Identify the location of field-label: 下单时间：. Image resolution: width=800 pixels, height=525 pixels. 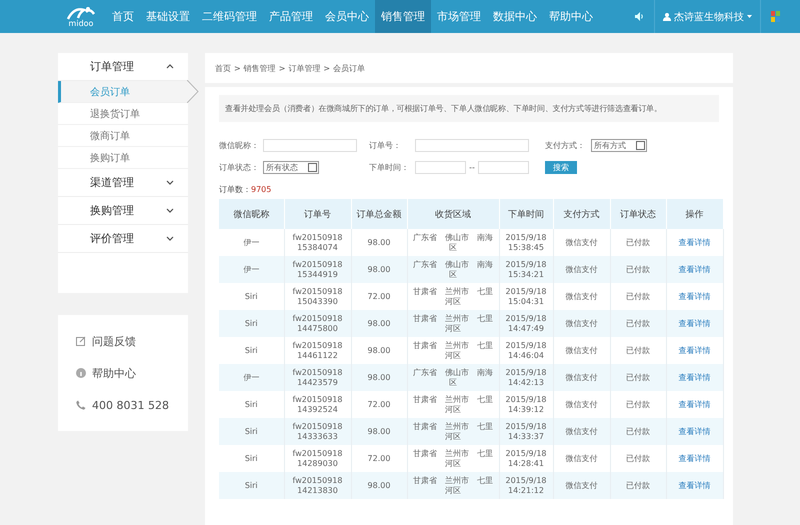
(389, 167).